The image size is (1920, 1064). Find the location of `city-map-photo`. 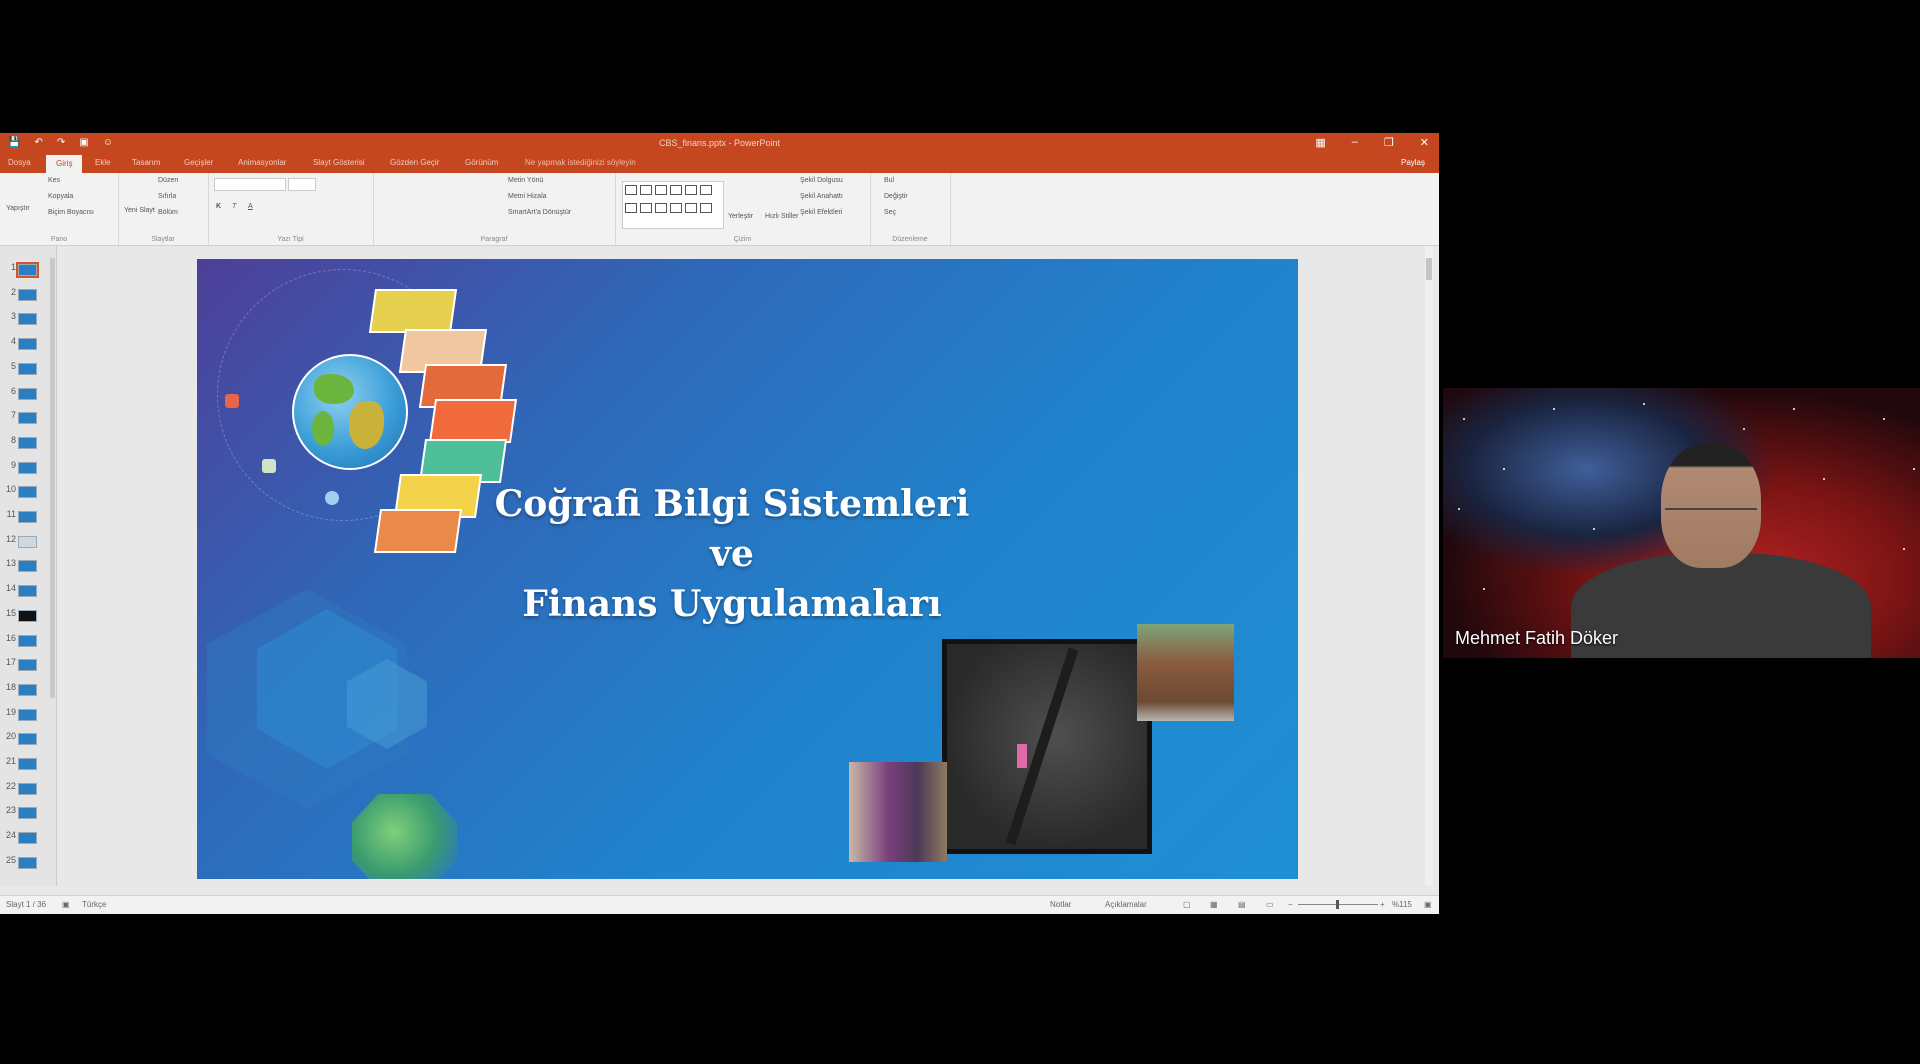

city-map-photo is located at coordinates (1047, 746).